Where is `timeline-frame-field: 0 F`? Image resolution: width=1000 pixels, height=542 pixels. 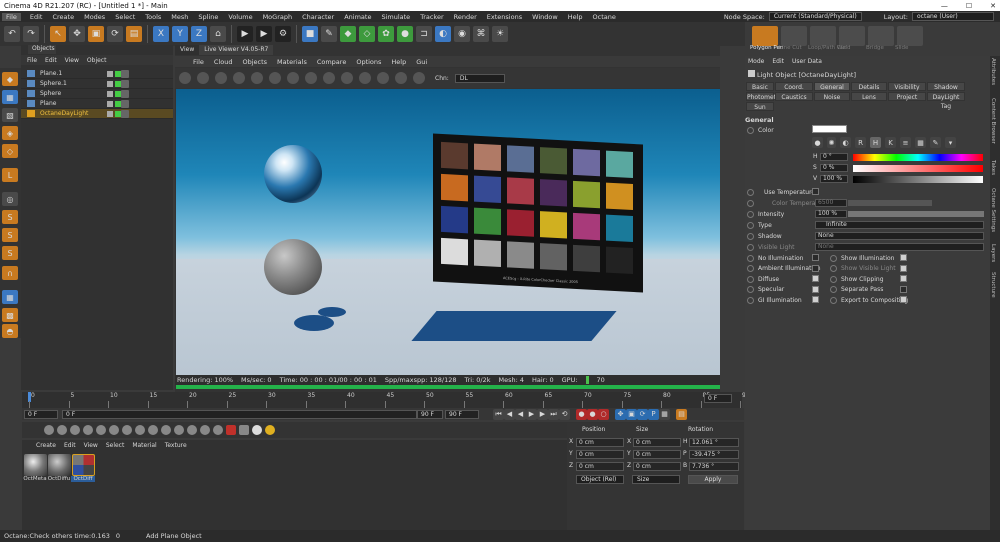
timeline-frame-field: 0 F is located at coordinates (718, 398).